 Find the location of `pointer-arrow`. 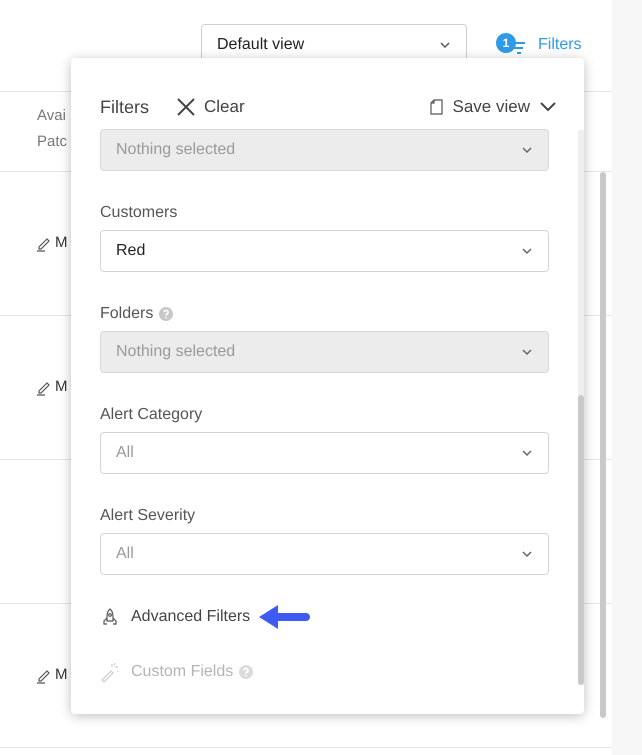

pointer-arrow is located at coordinates (284, 617).